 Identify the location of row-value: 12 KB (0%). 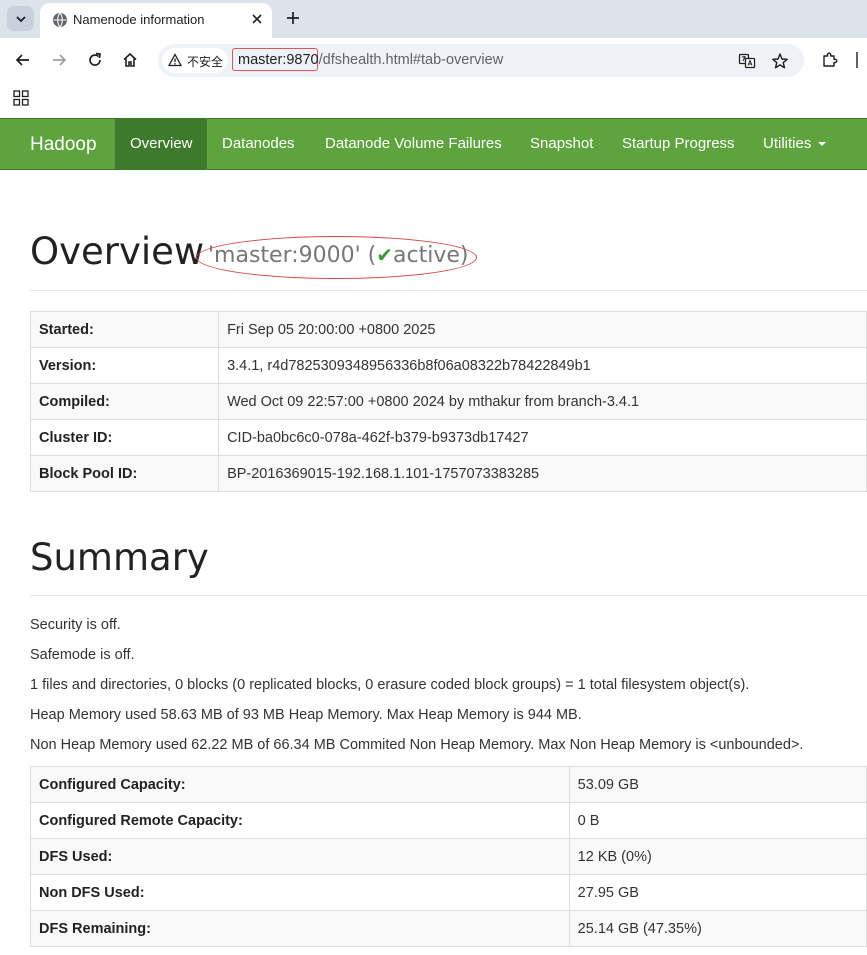
(717, 856).